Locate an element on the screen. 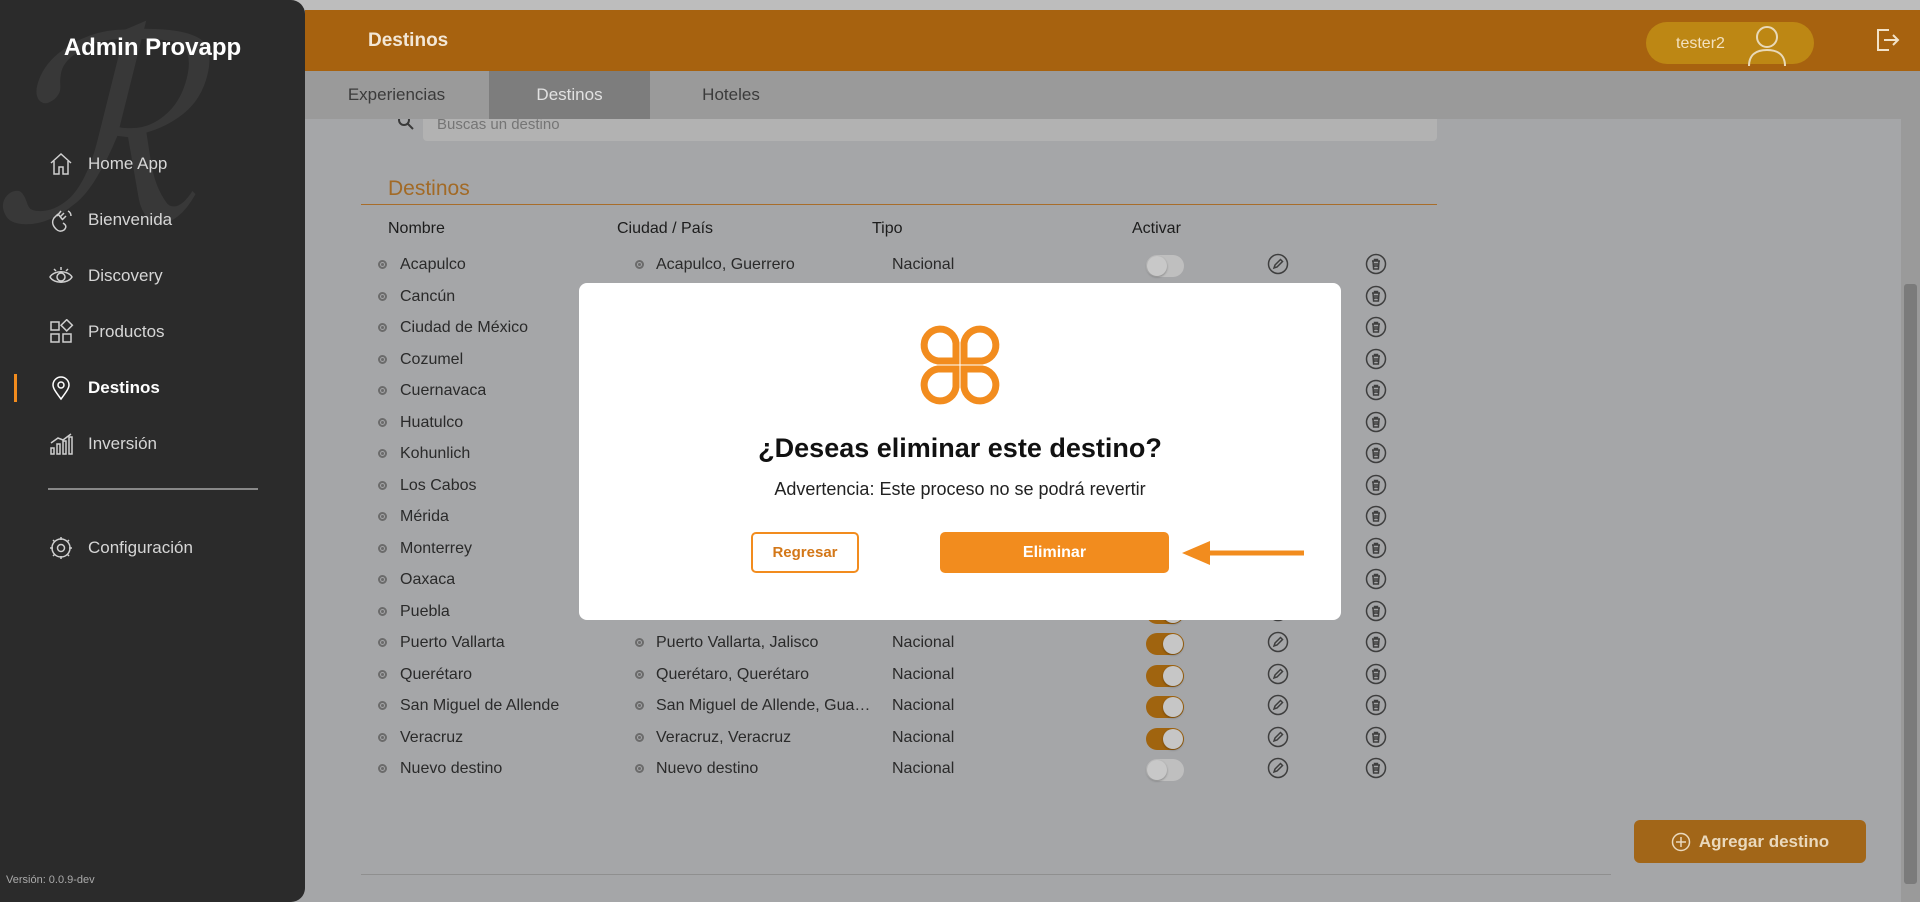  add-destination-label: Agregar destino is located at coordinates (1764, 841).